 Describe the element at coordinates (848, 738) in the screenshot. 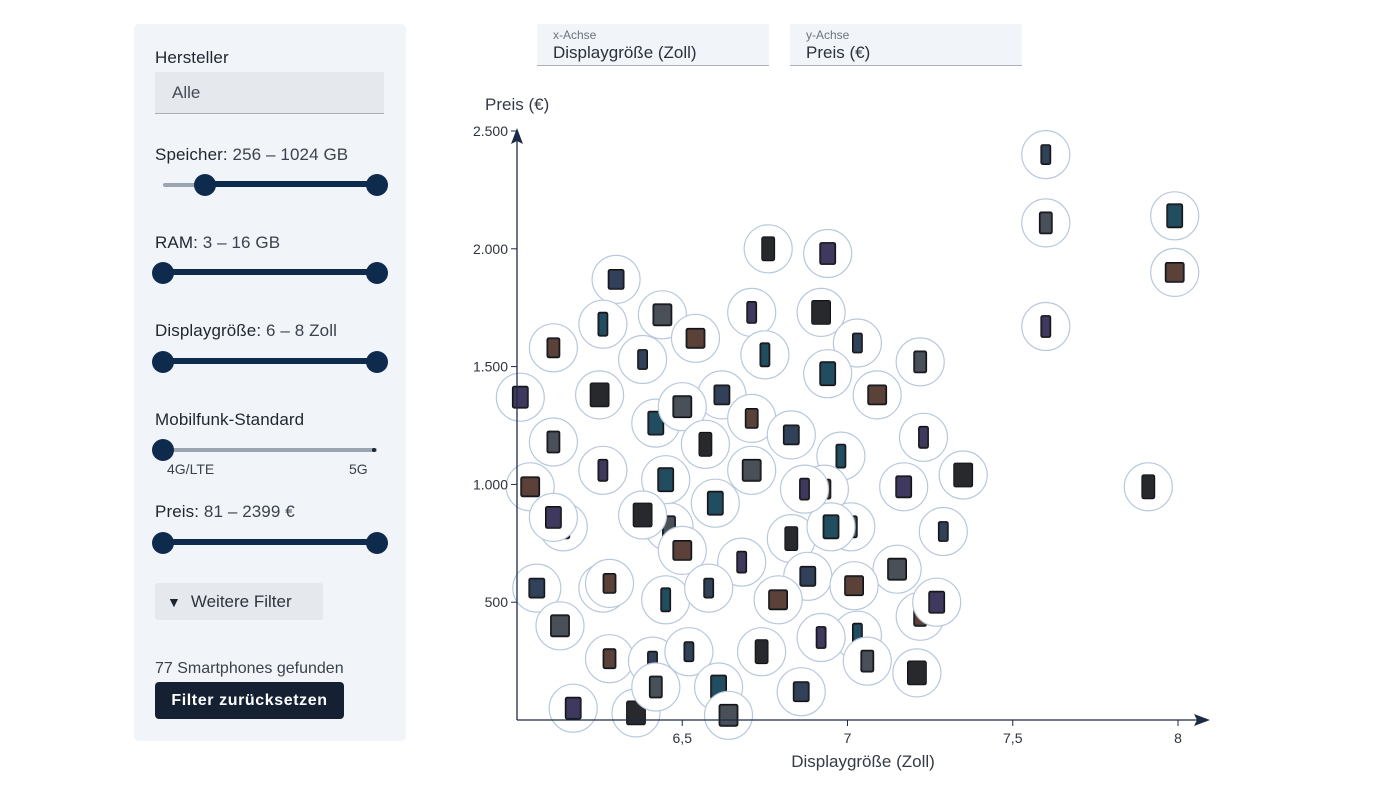

I see `x-tick-label: 7` at that location.